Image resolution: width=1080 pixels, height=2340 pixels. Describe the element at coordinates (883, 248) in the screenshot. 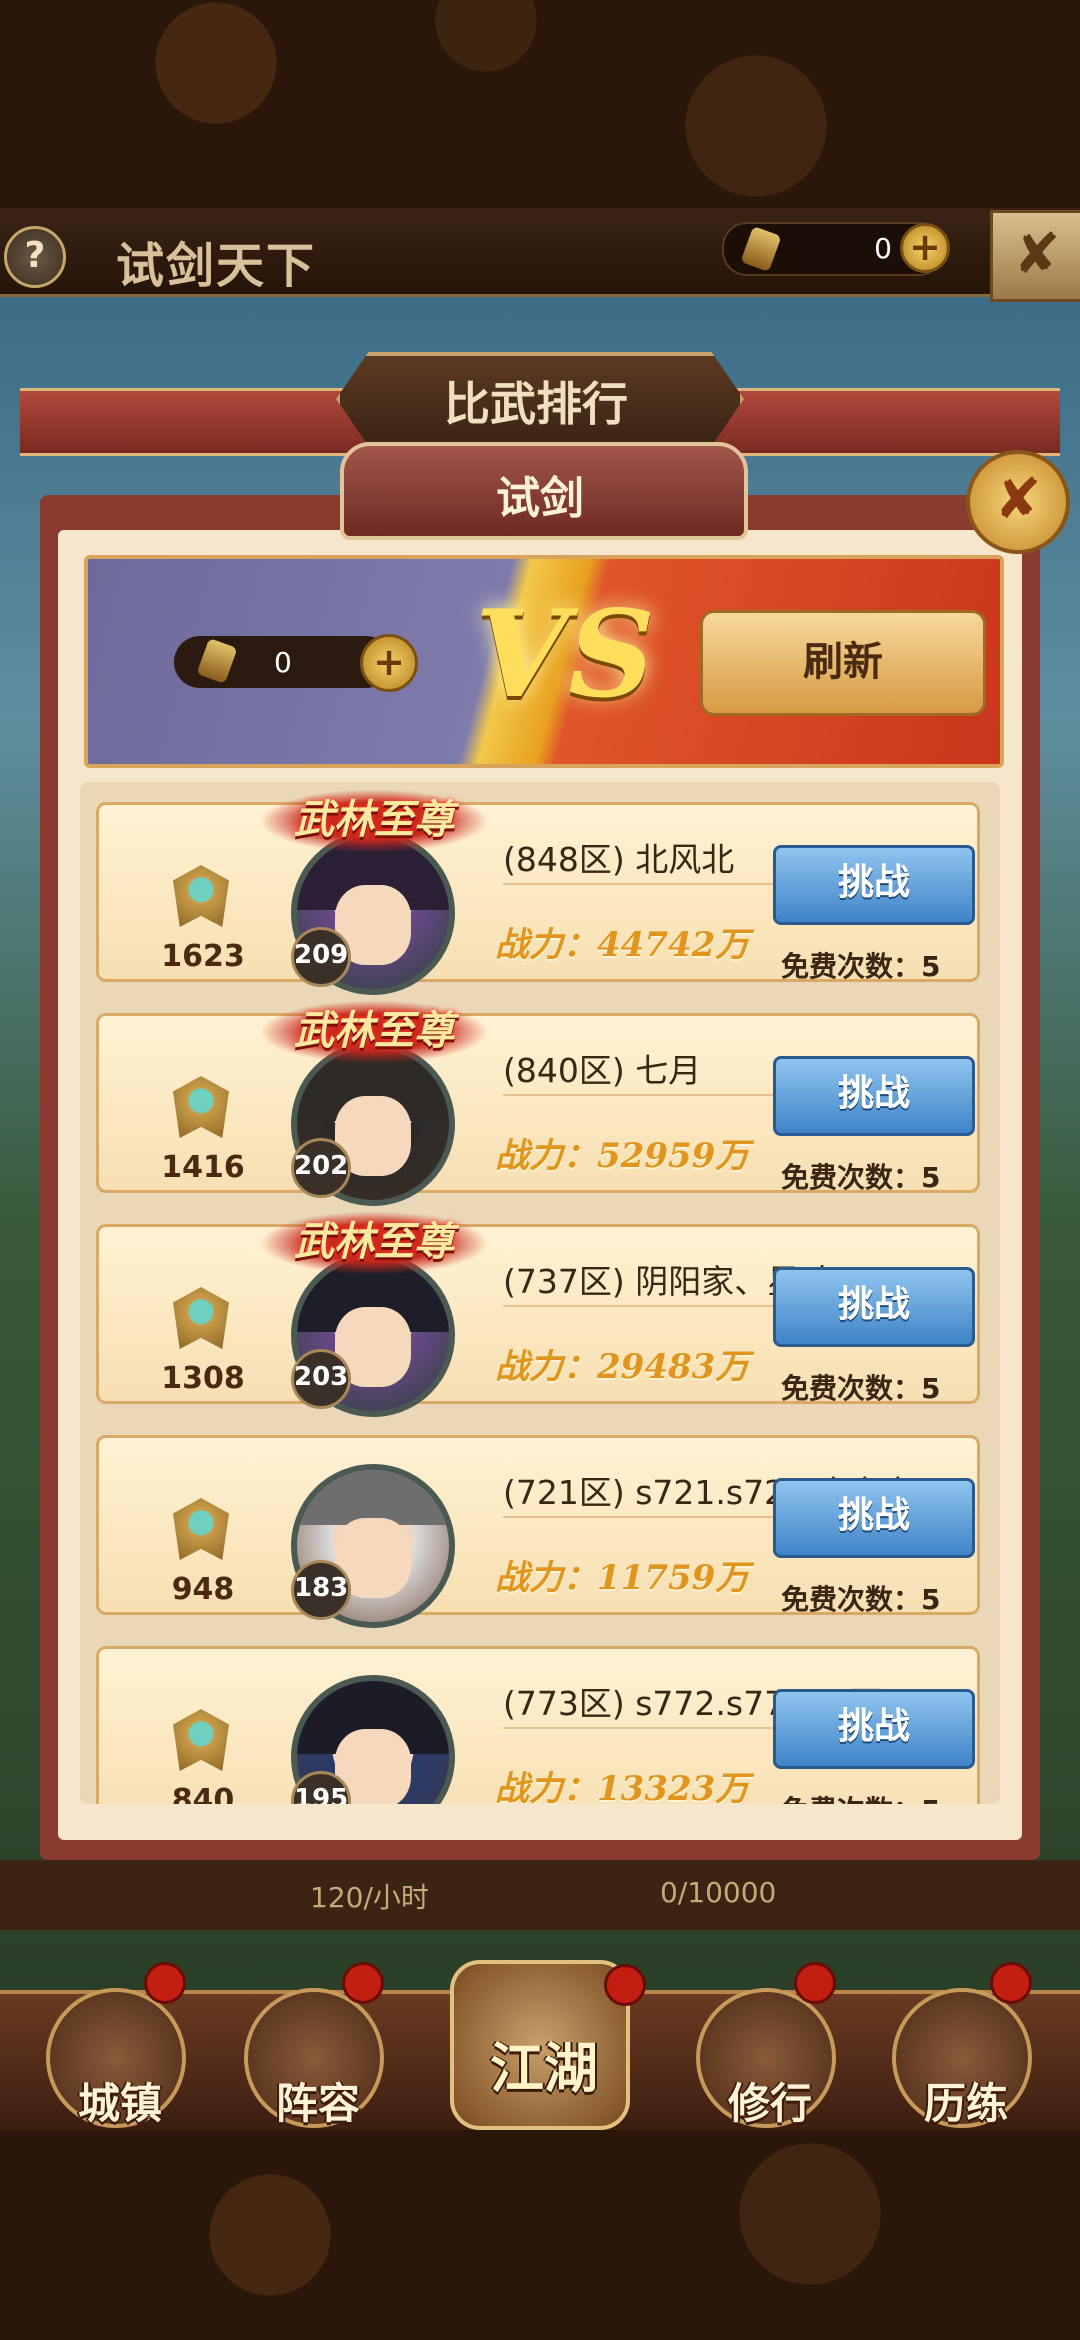

I see `header-currency-value: 0` at that location.